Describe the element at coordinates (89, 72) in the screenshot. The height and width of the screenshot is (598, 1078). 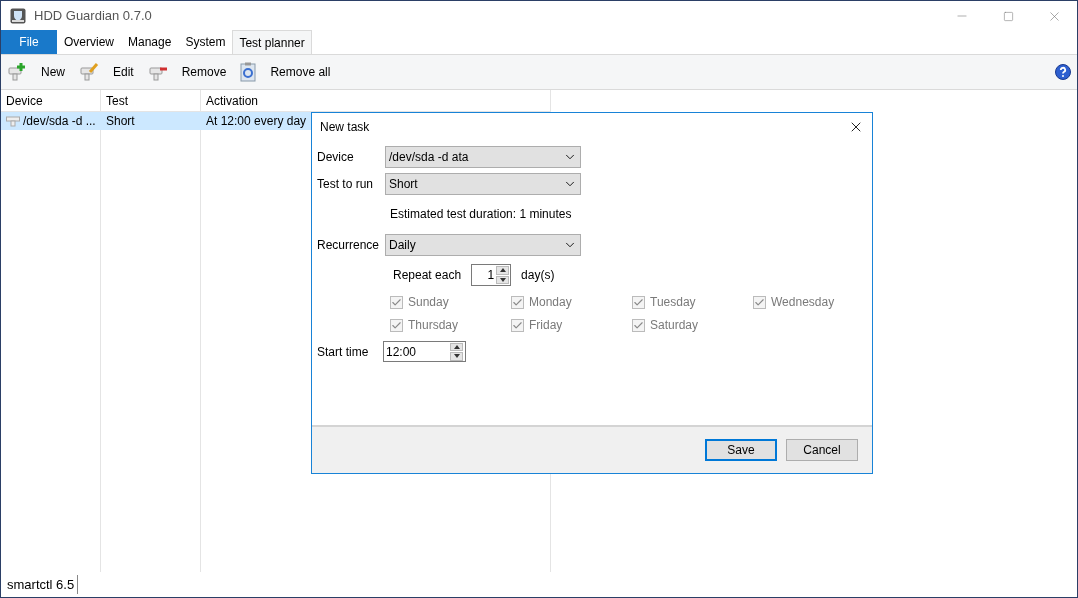
I see `plug-pencil-icon` at that location.